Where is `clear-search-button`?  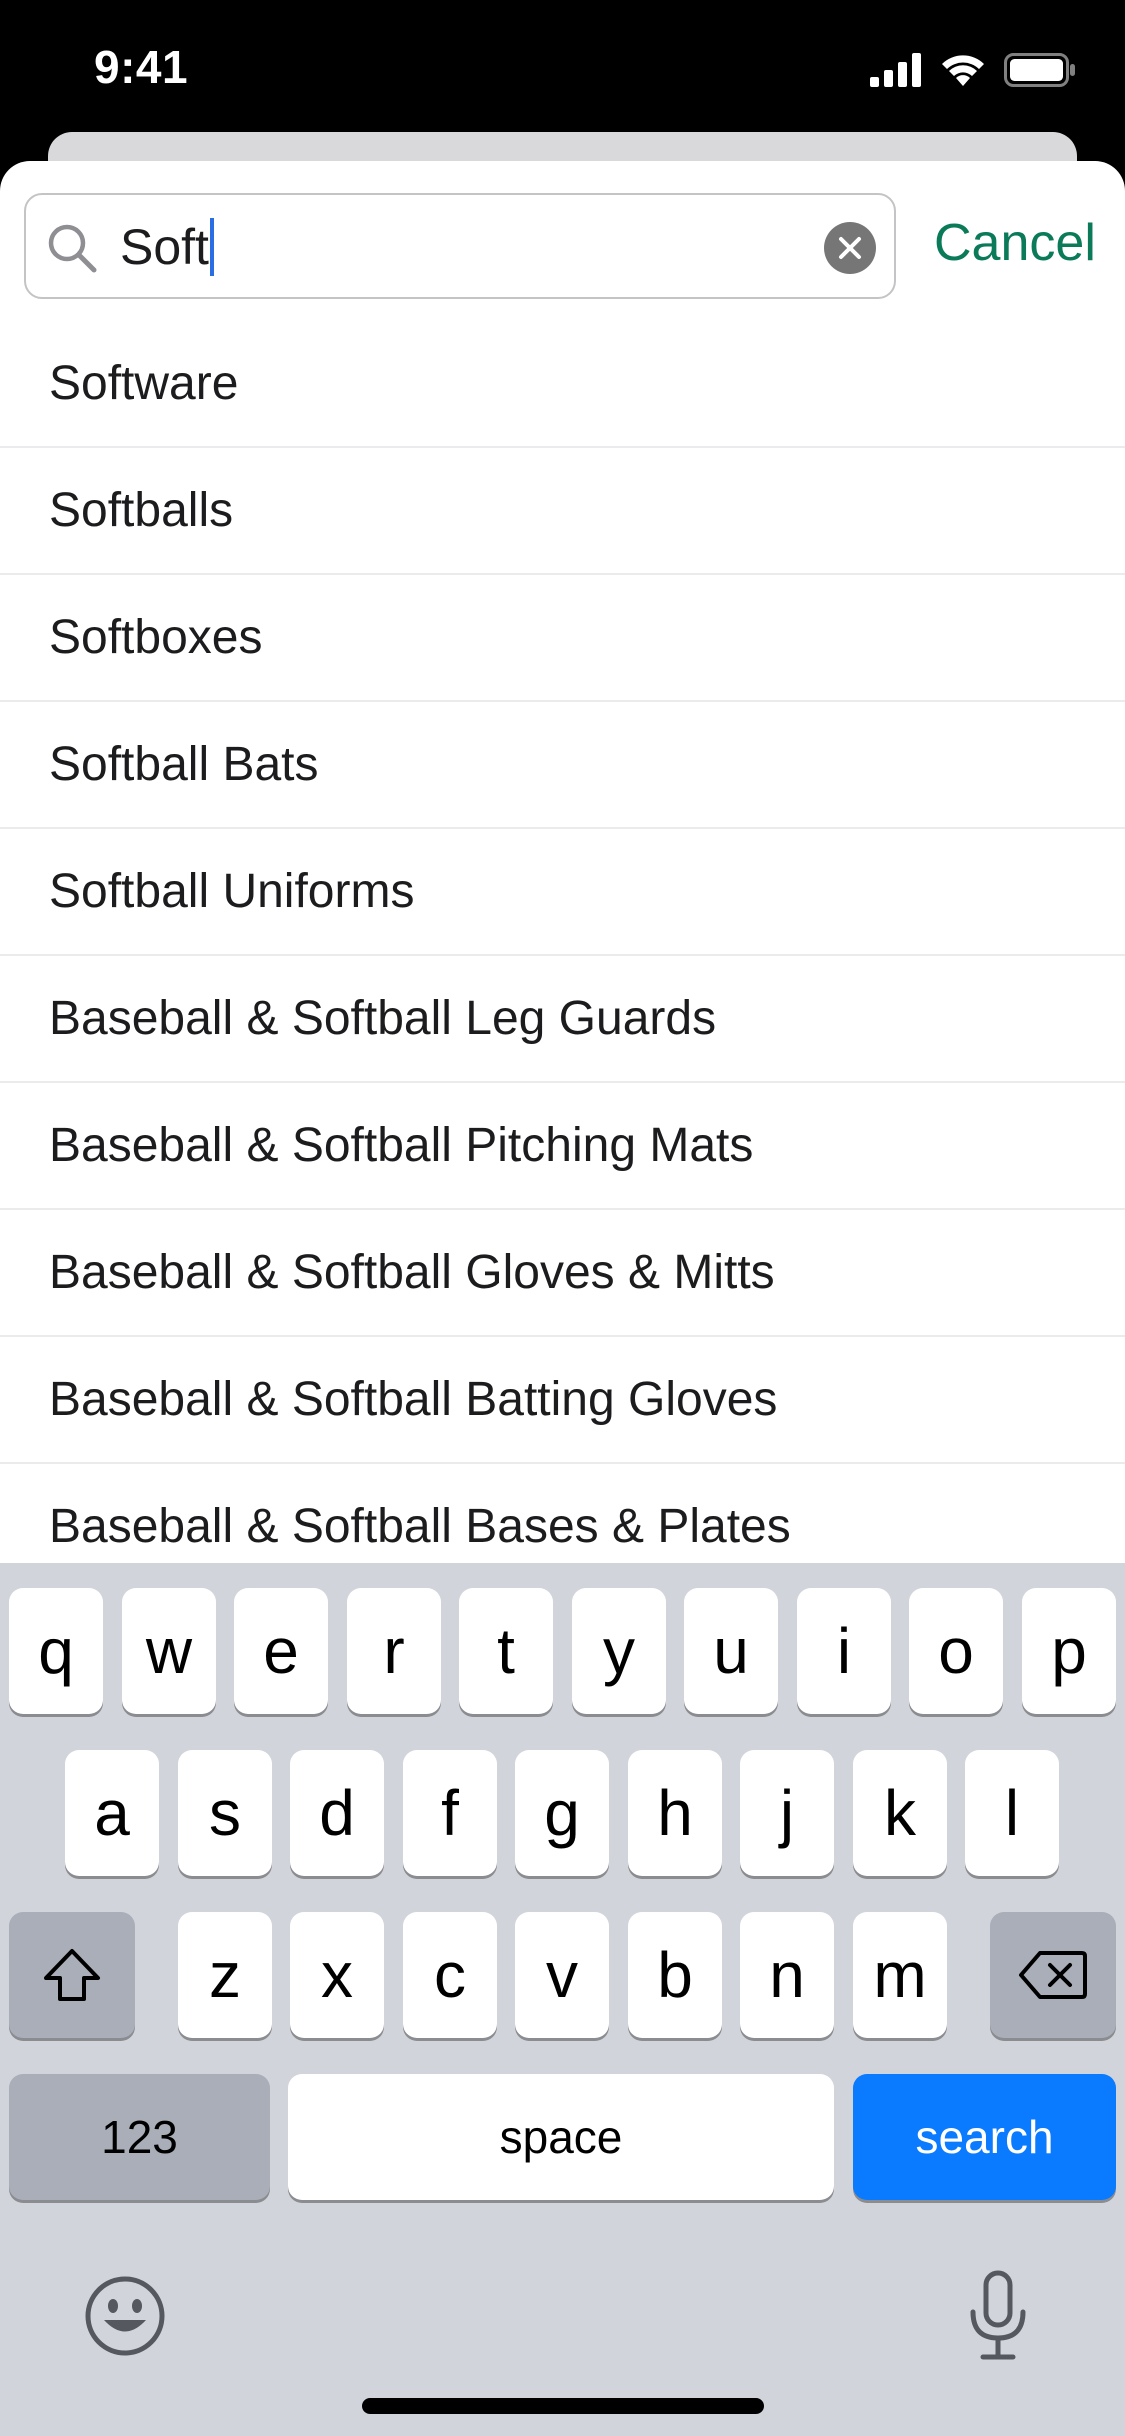 clear-search-button is located at coordinates (850, 248).